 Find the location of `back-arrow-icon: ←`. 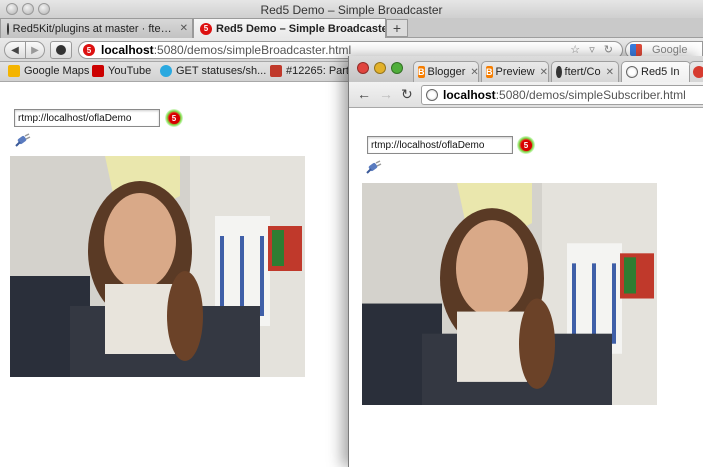

back-arrow-icon: ← is located at coordinates (364, 94).